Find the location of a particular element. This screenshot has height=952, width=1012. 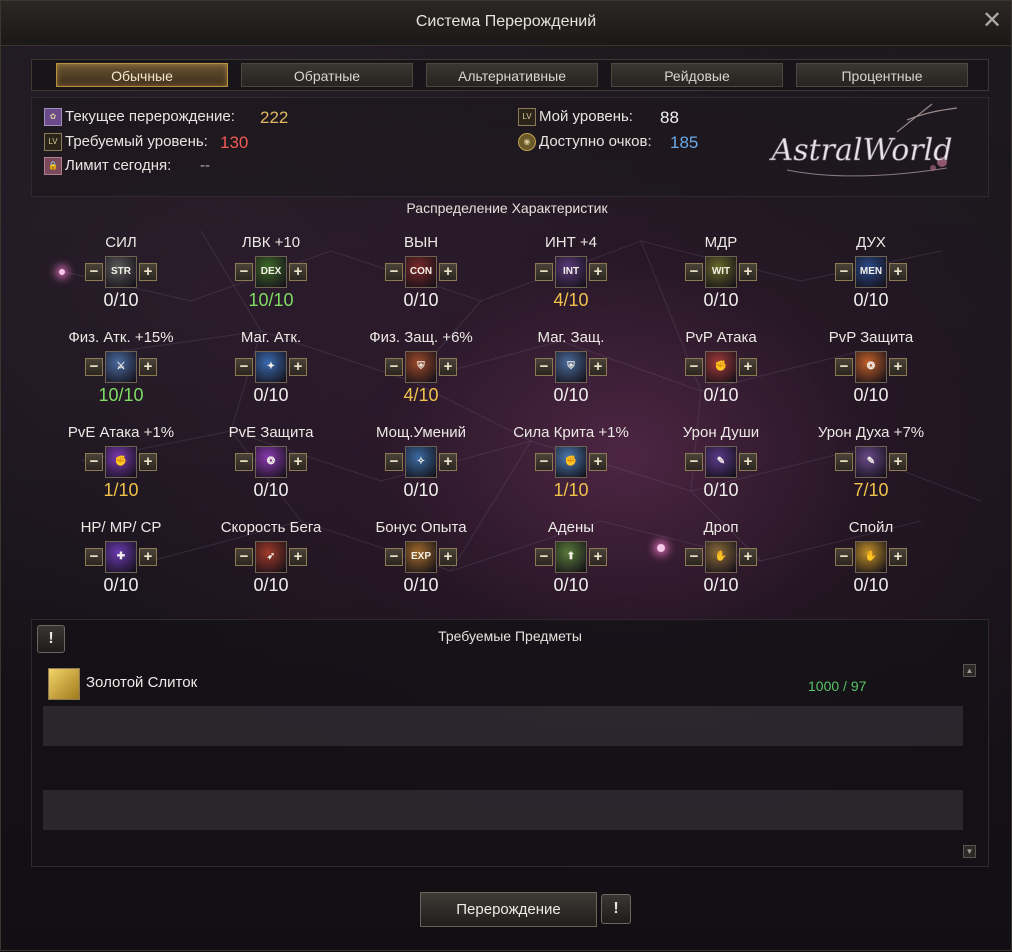

my-level-value: 88 is located at coordinates (669, 117).